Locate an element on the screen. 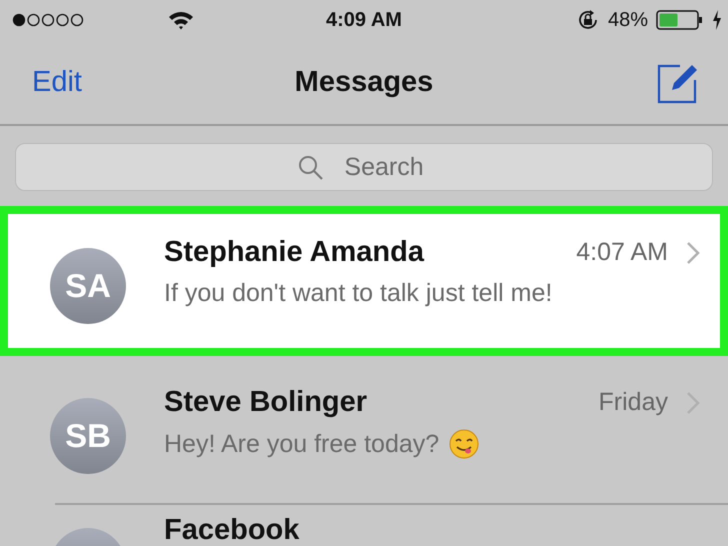 This screenshot has height=546, width=728. battery-percent: 48% is located at coordinates (628, 20).